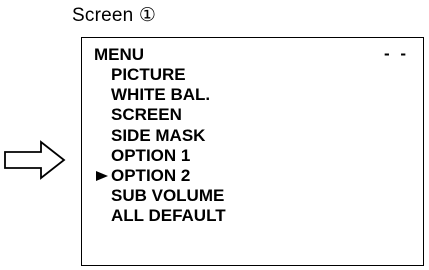 The height and width of the screenshot is (270, 429). I want to click on menu-item-label: SUB VOLUME, so click(168, 196).